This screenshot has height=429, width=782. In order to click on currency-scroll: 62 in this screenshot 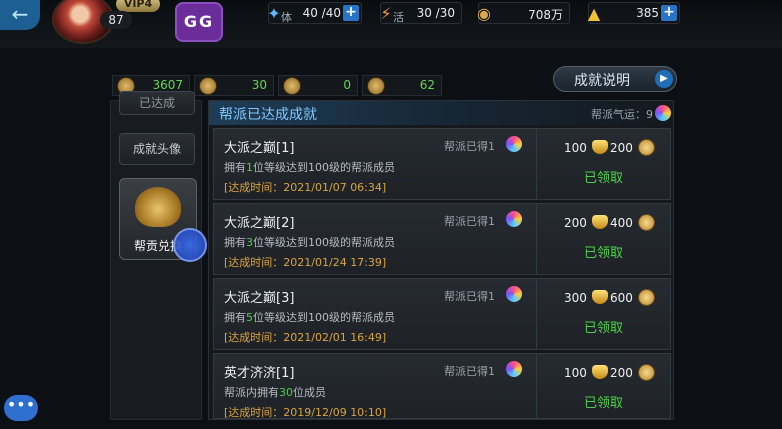, I will do `click(402, 85)`.